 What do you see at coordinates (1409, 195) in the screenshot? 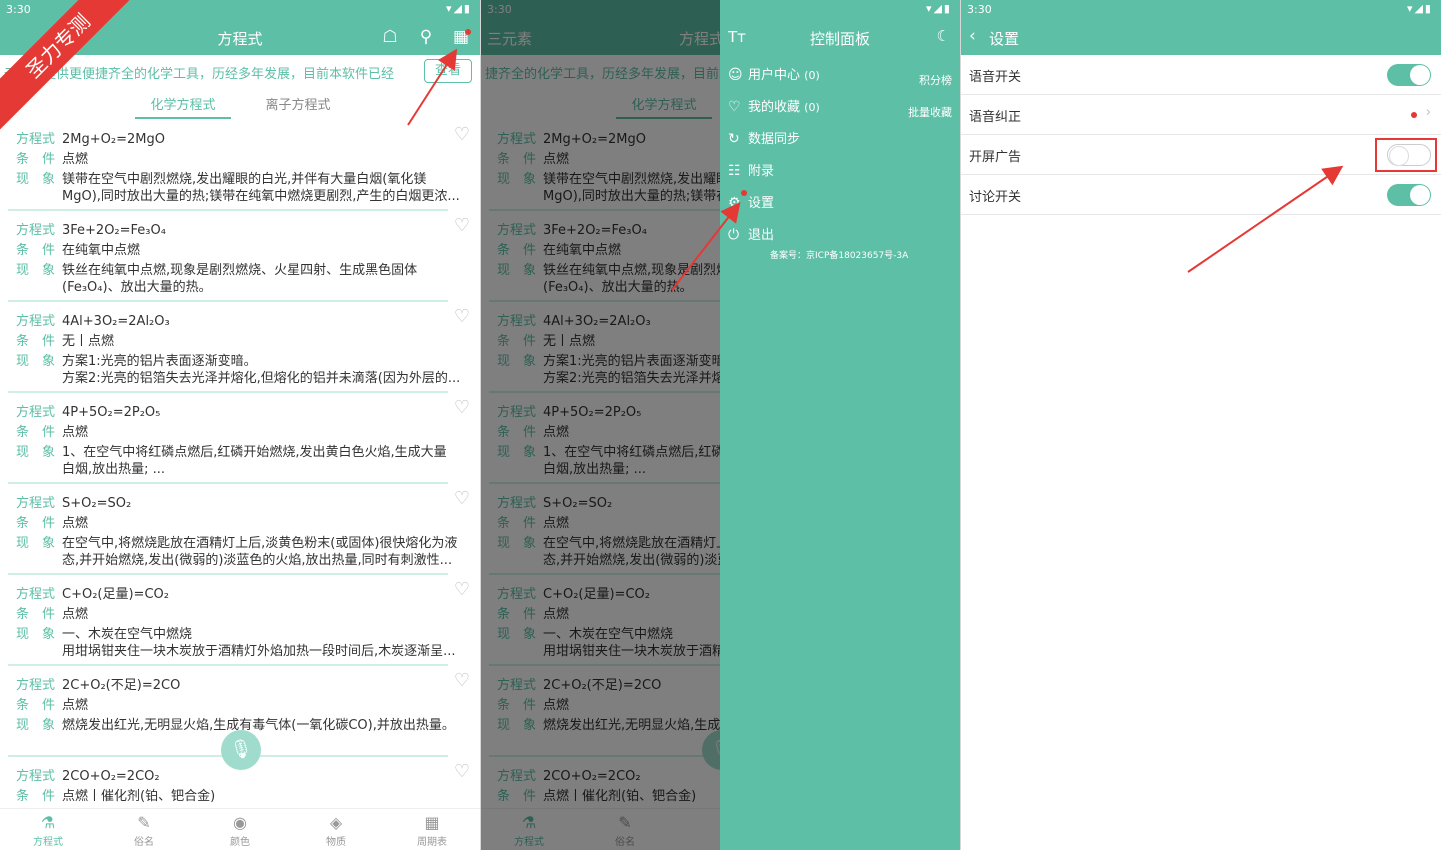
I see `discussion-toggle` at bounding box center [1409, 195].